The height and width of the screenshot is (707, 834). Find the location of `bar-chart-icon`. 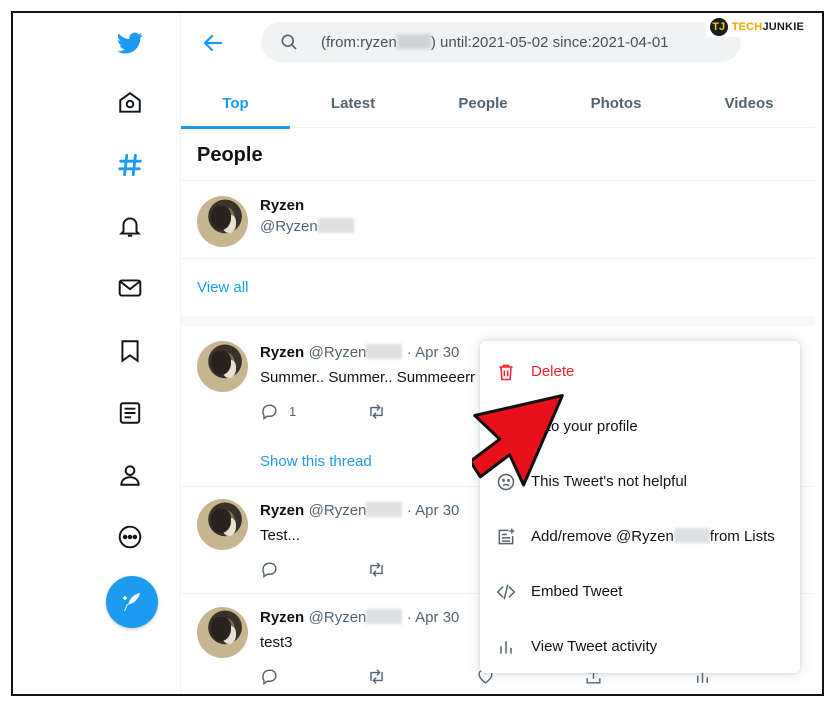

bar-chart-icon is located at coordinates (506, 647).